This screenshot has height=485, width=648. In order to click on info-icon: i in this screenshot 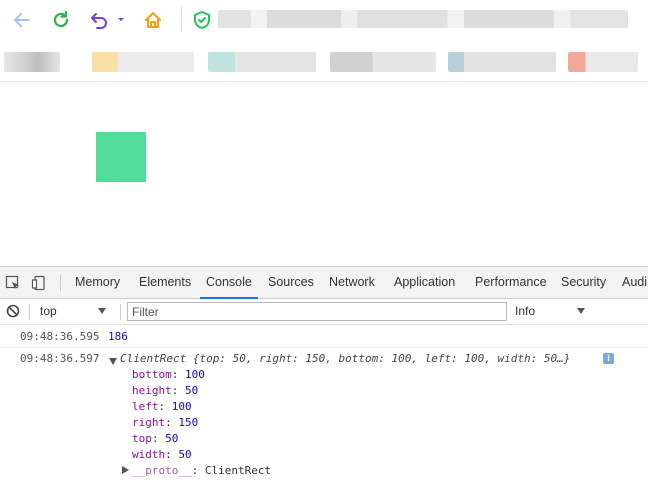, I will do `click(608, 358)`.